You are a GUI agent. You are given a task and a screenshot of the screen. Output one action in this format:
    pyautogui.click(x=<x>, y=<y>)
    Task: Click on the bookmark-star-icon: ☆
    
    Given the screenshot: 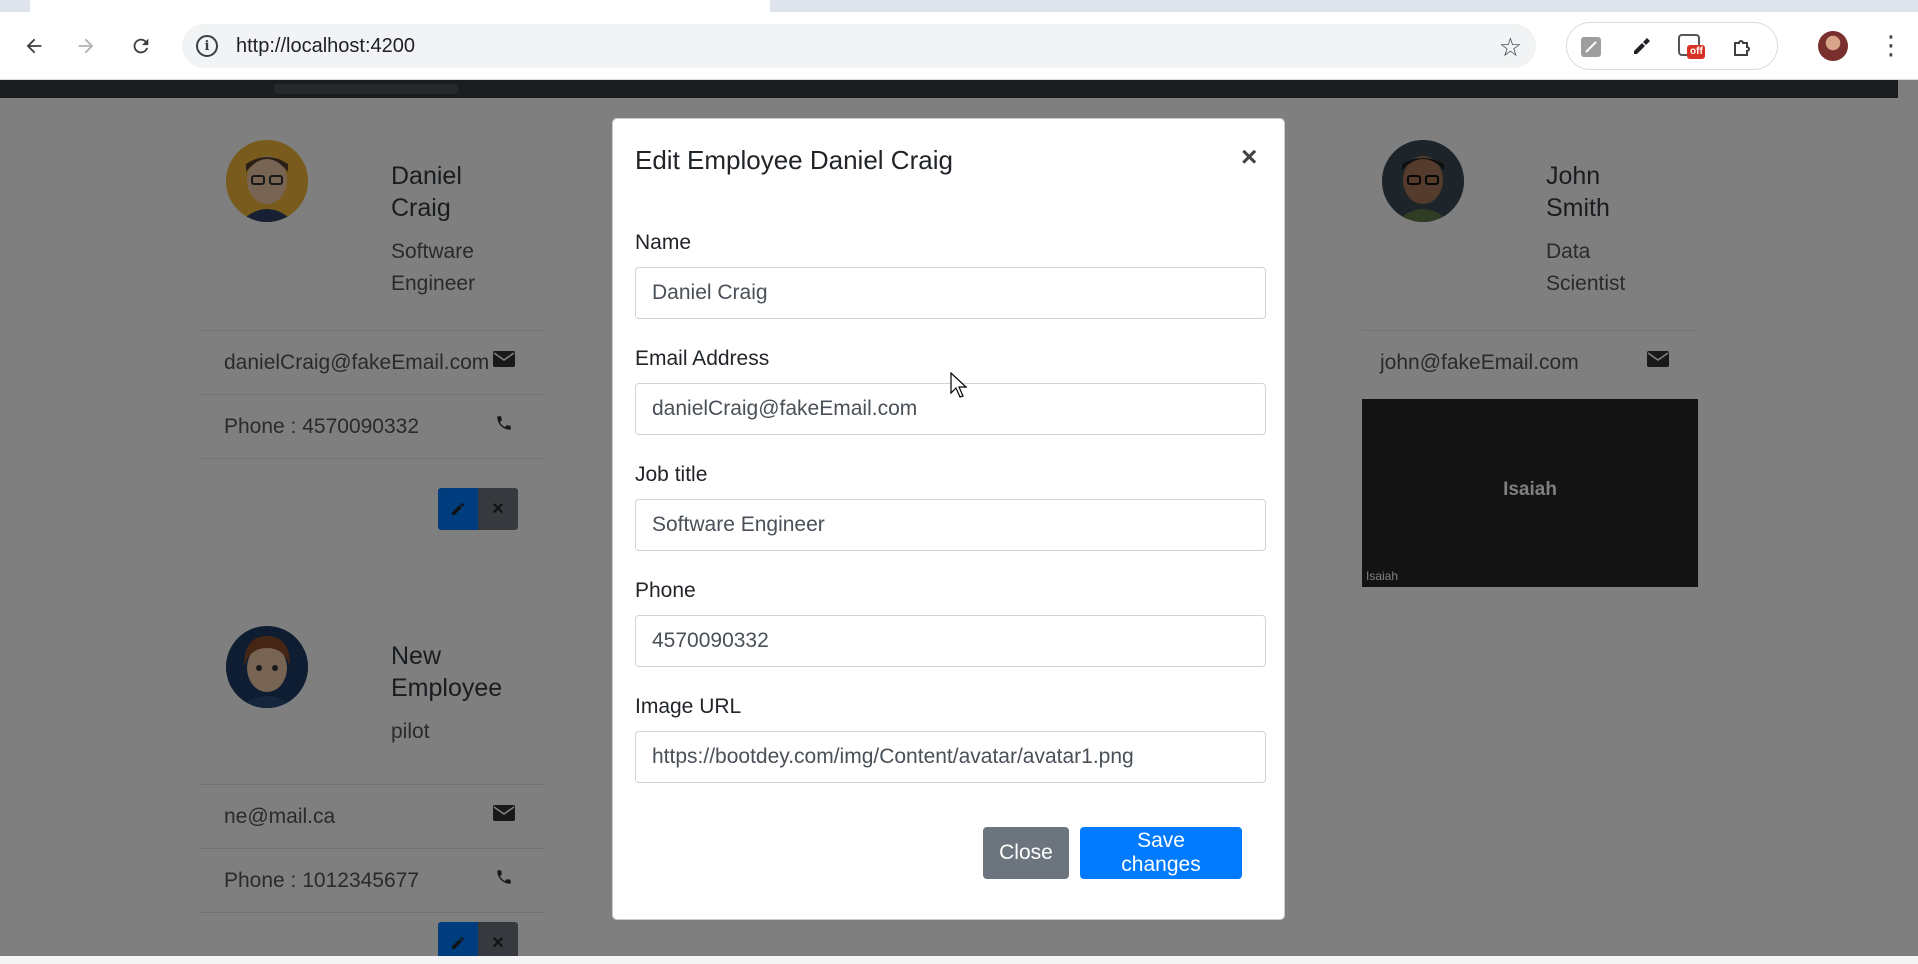 What is the action you would take?
    pyautogui.click(x=1510, y=47)
    